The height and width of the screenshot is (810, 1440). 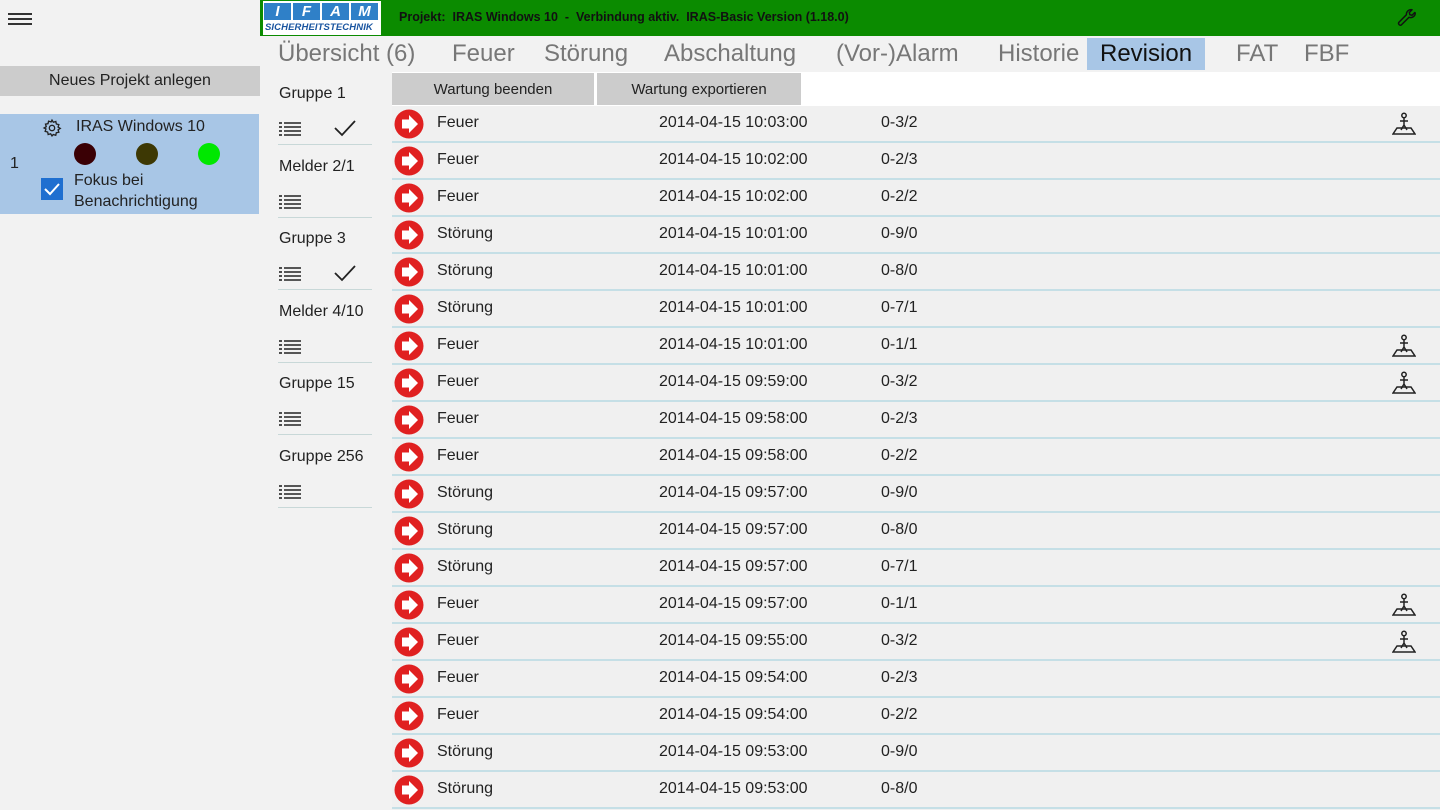 I want to click on group-label: Melder 4/10, so click(x=321, y=311).